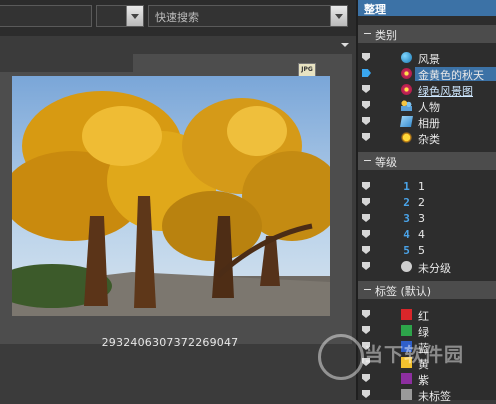 The width and height of the screenshot is (496, 404). I want to click on category-item: 相册, so click(427, 123).